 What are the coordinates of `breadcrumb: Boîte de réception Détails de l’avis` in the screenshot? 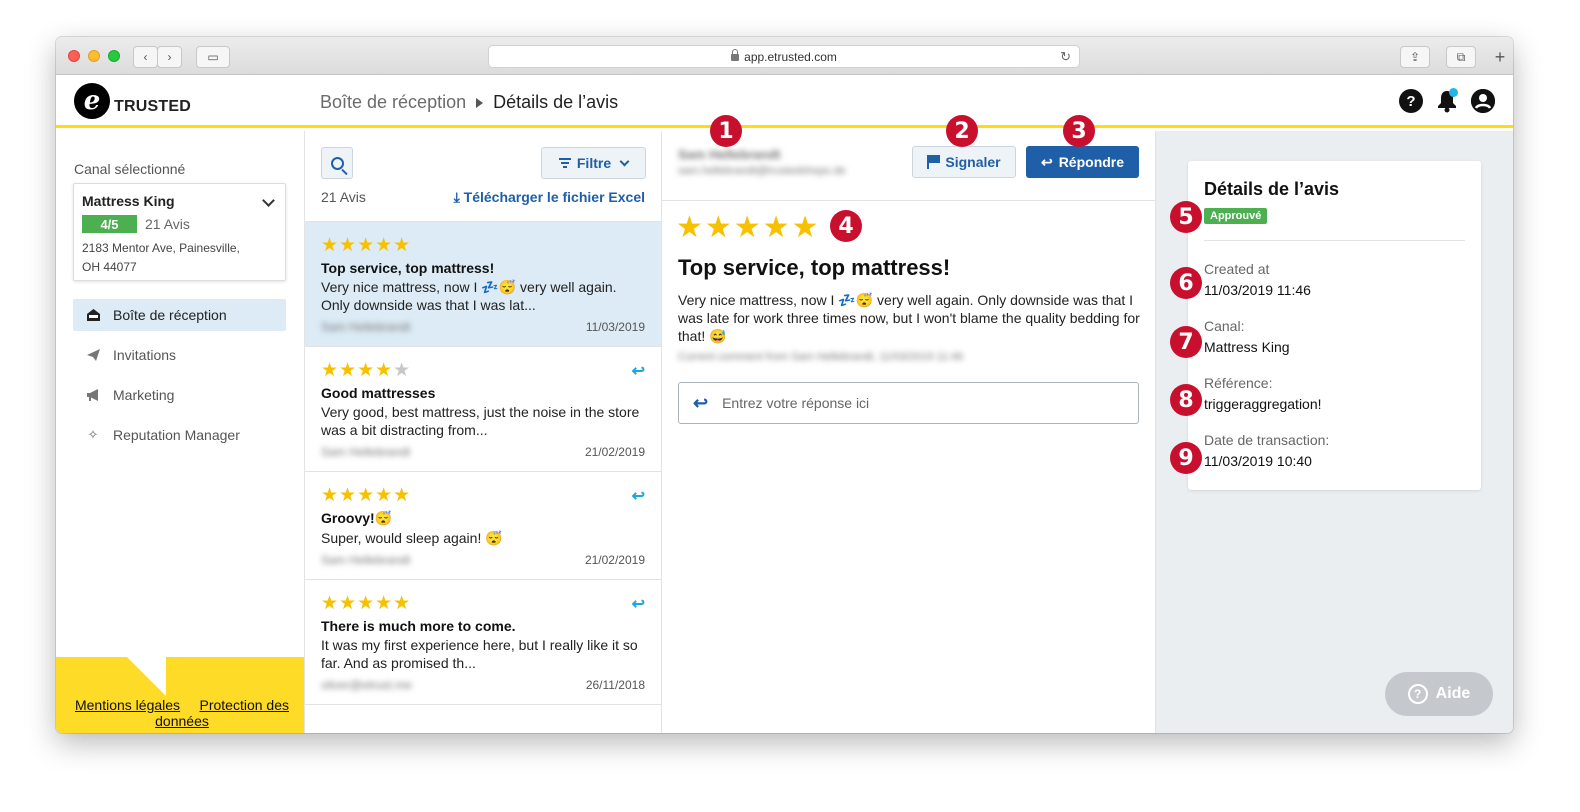 It's located at (469, 102).